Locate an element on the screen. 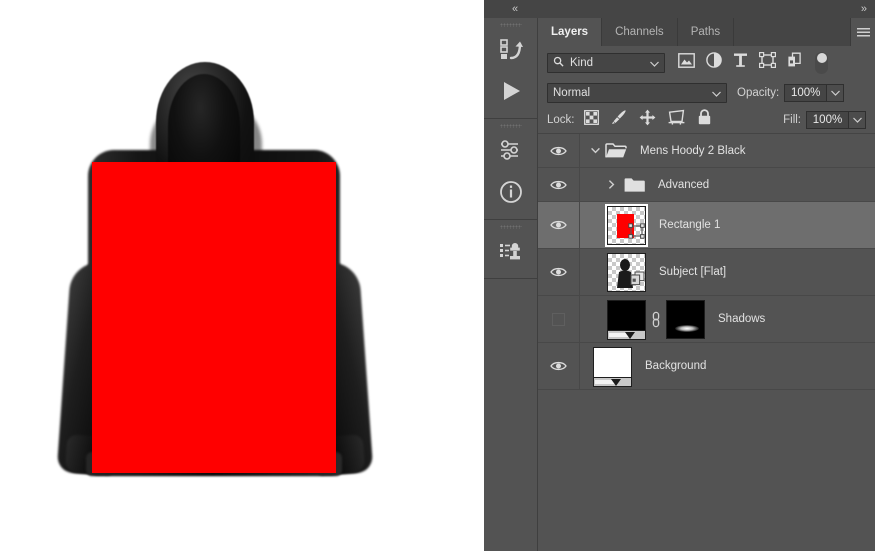  tab-channels: Channels is located at coordinates (640, 32).